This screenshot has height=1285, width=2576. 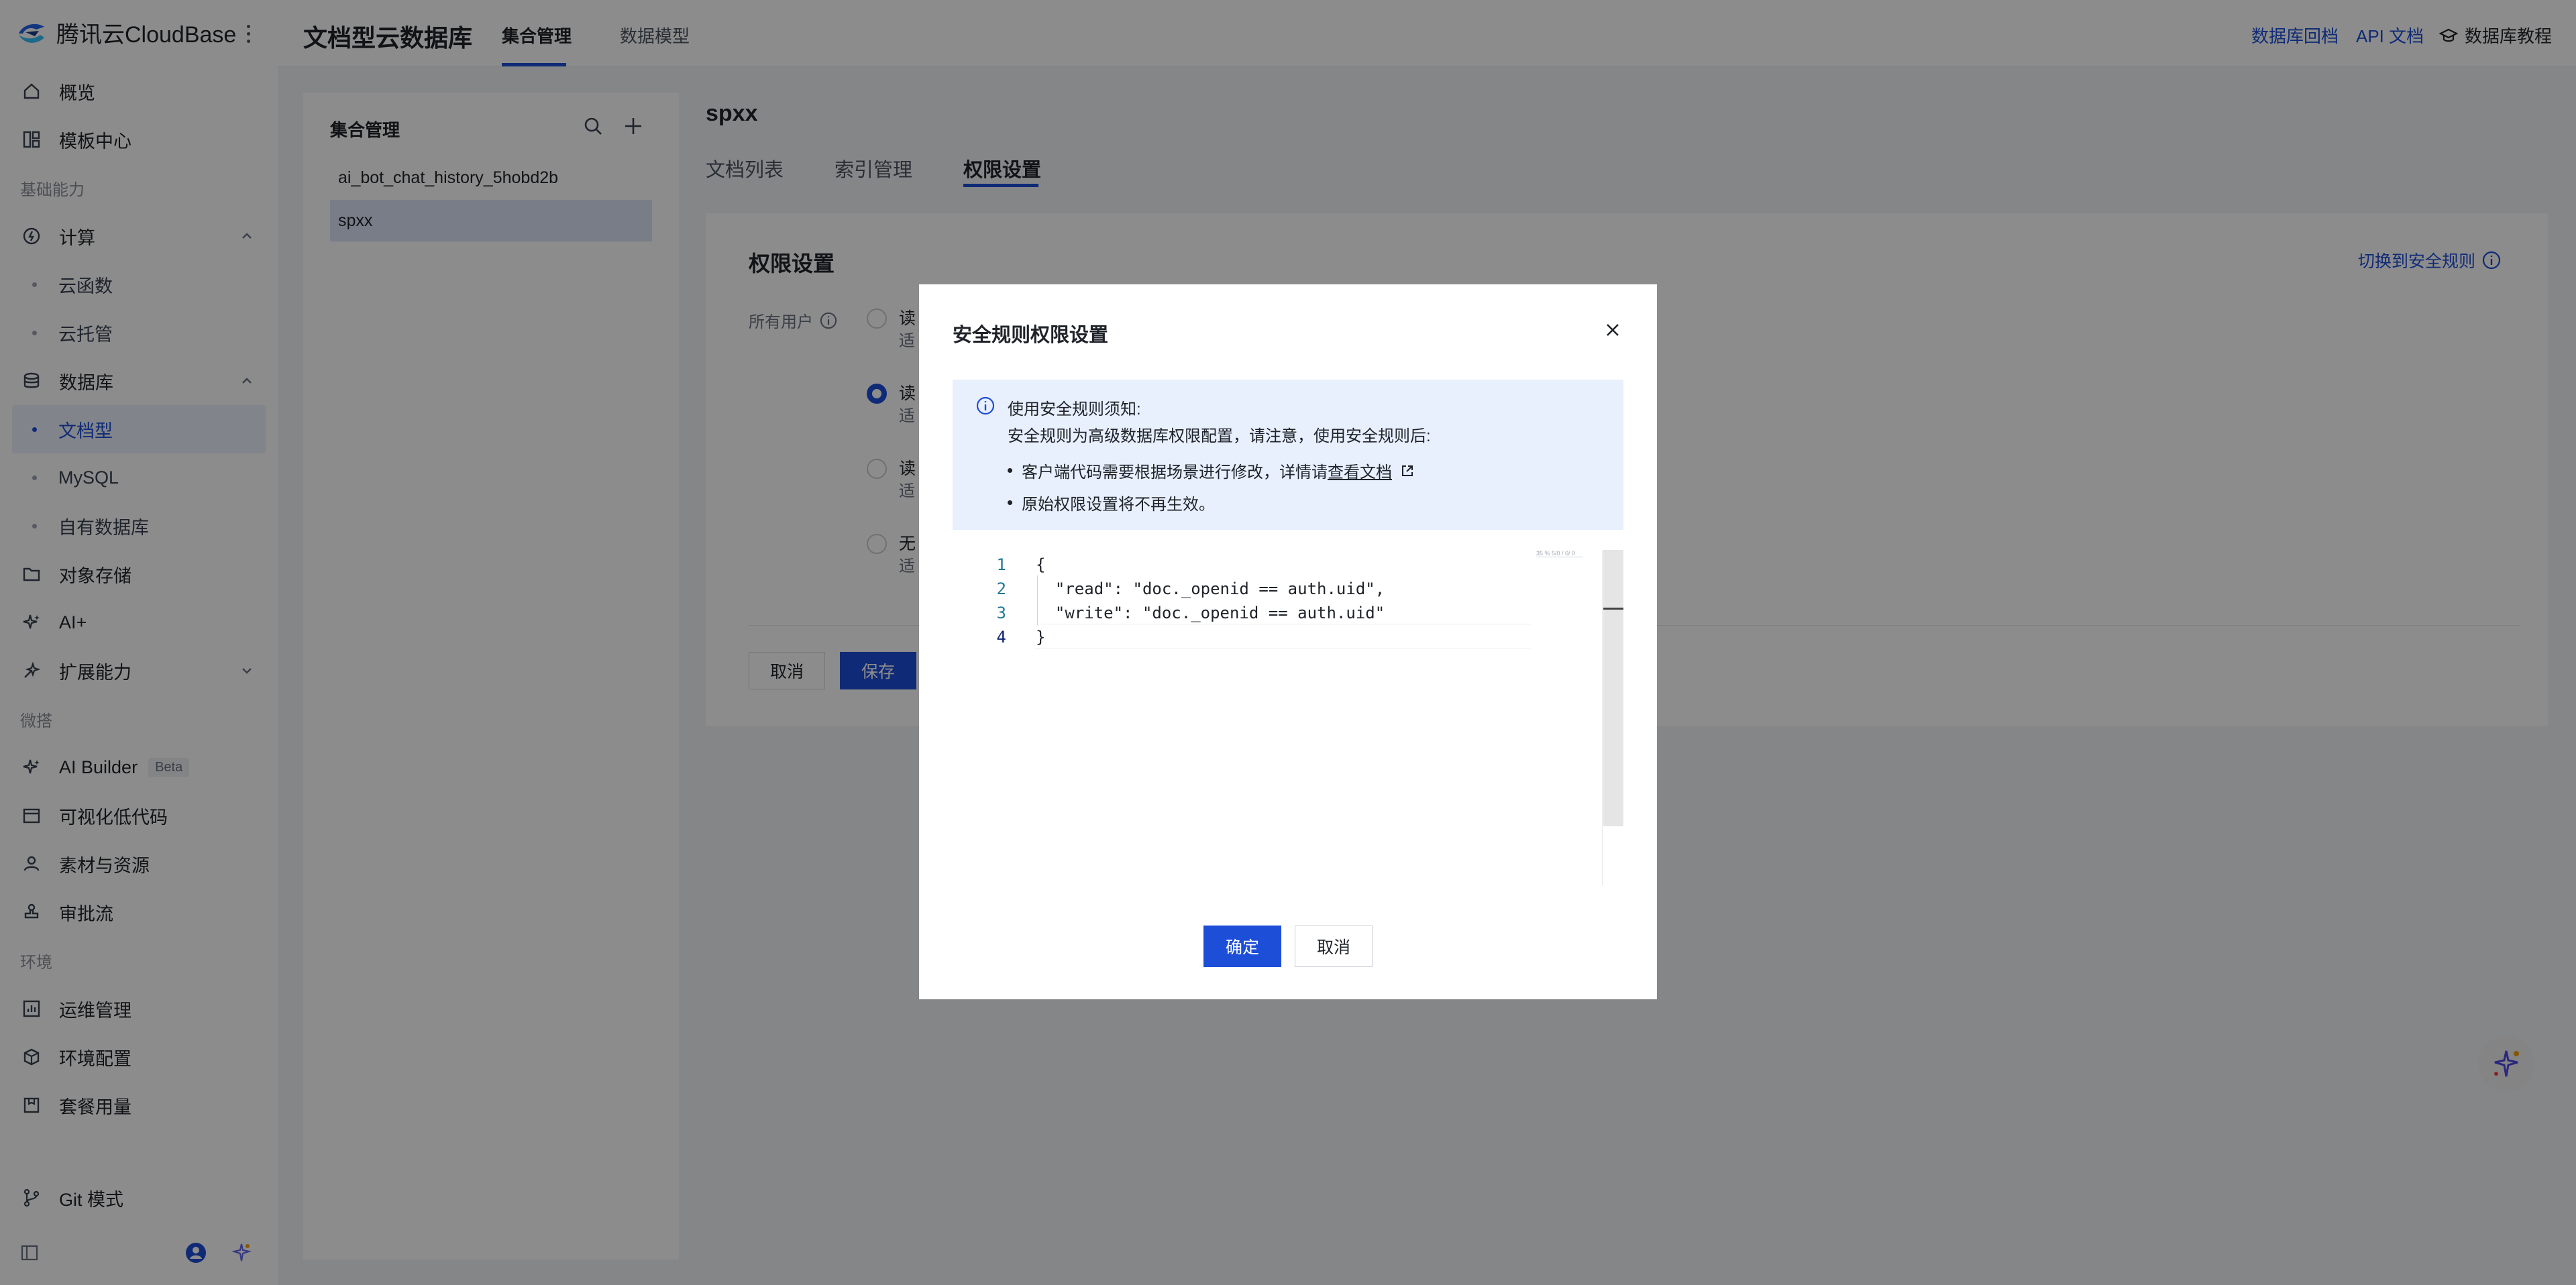 What do you see at coordinates (985, 405) in the screenshot?
I see `info-icon` at bounding box center [985, 405].